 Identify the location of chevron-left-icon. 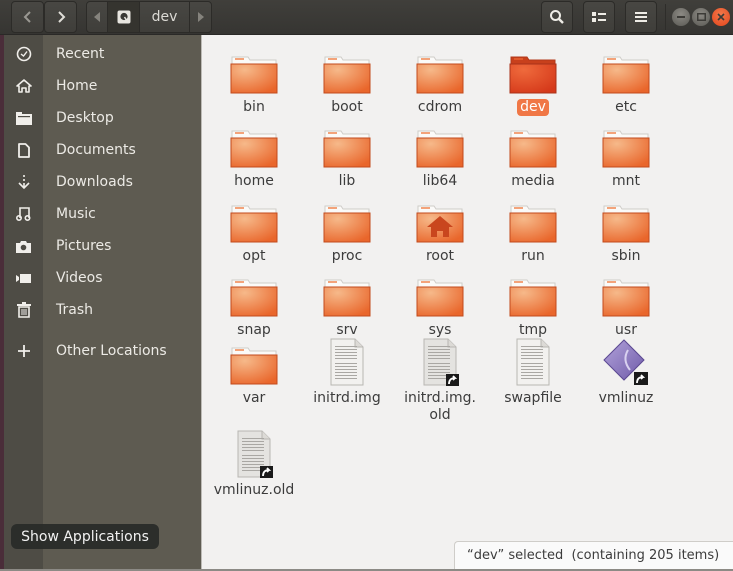
(27, 17).